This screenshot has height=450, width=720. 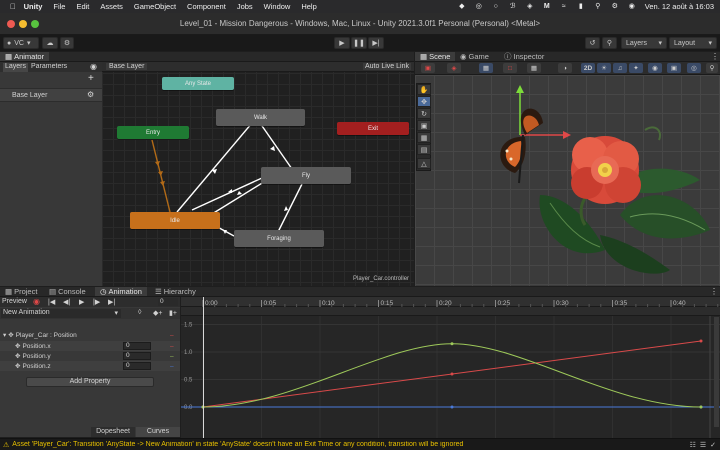 What do you see at coordinates (67, 291) in the screenshot?
I see `tab-console: ▤ Console` at bounding box center [67, 291].